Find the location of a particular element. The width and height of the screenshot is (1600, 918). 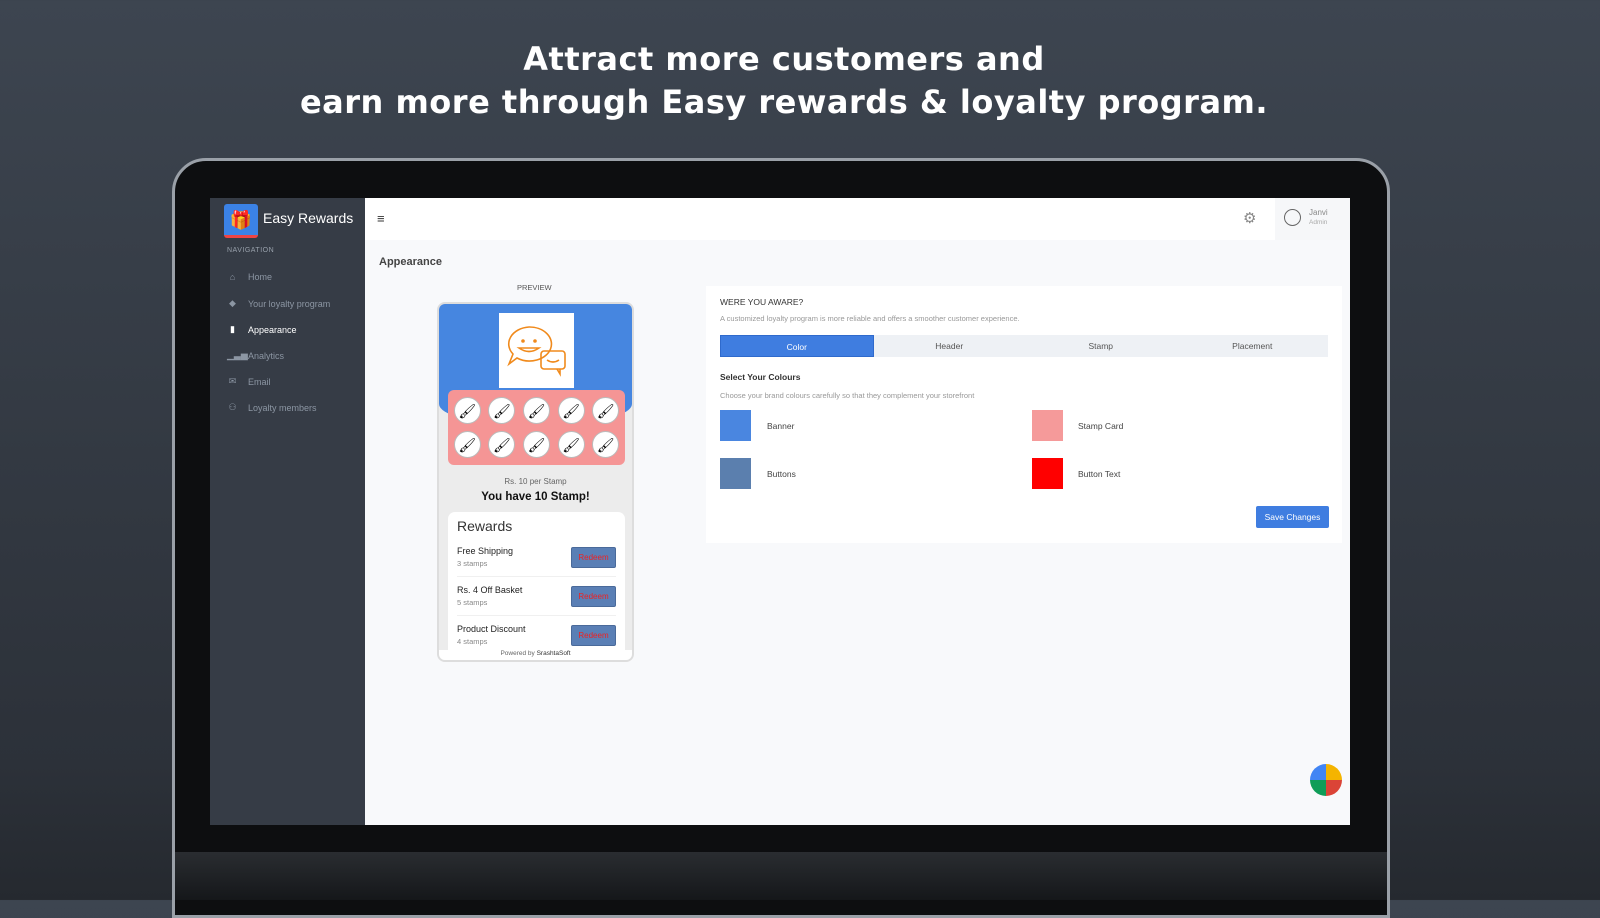

paint-icon: ▮ is located at coordinates (232, 329).